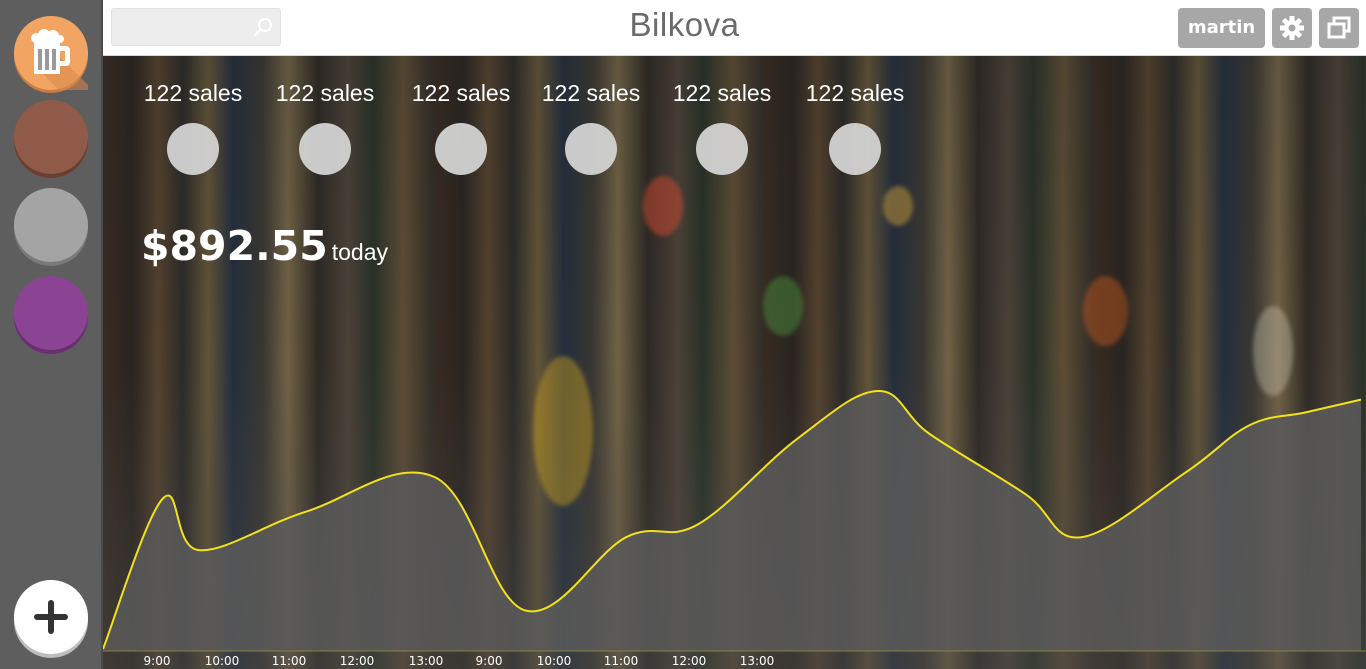 Image resolution: width=1366 pixels, height=669 pixels. I want to click on sidebar-item-gray, so click(51, 225).